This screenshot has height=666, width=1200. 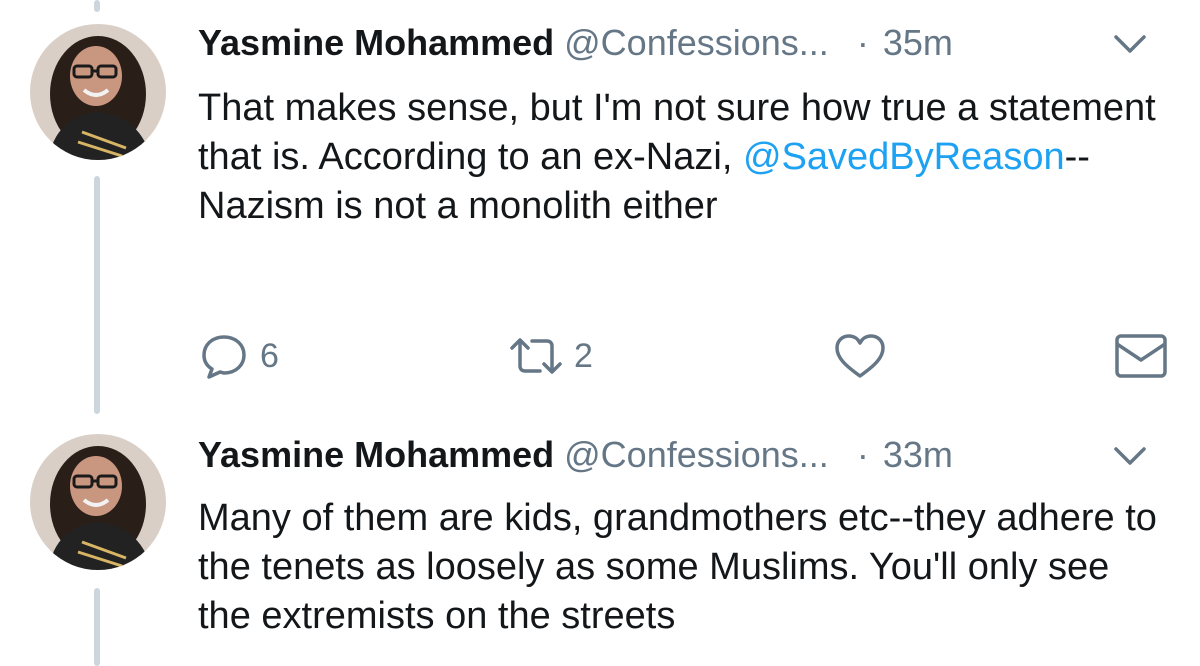 I want to click on retweet-arrows-icon, so click(x=536, y=356).